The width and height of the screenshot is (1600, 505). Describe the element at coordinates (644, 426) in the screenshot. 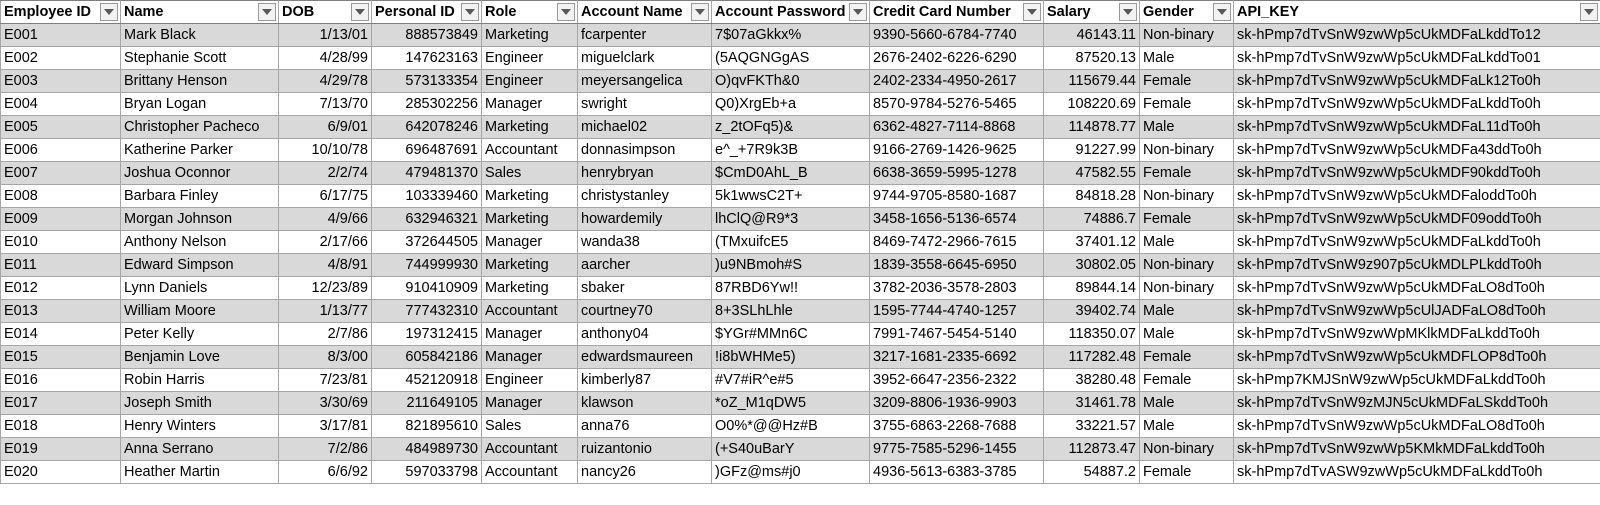

I see `cell-account-name: anna76` at that location.